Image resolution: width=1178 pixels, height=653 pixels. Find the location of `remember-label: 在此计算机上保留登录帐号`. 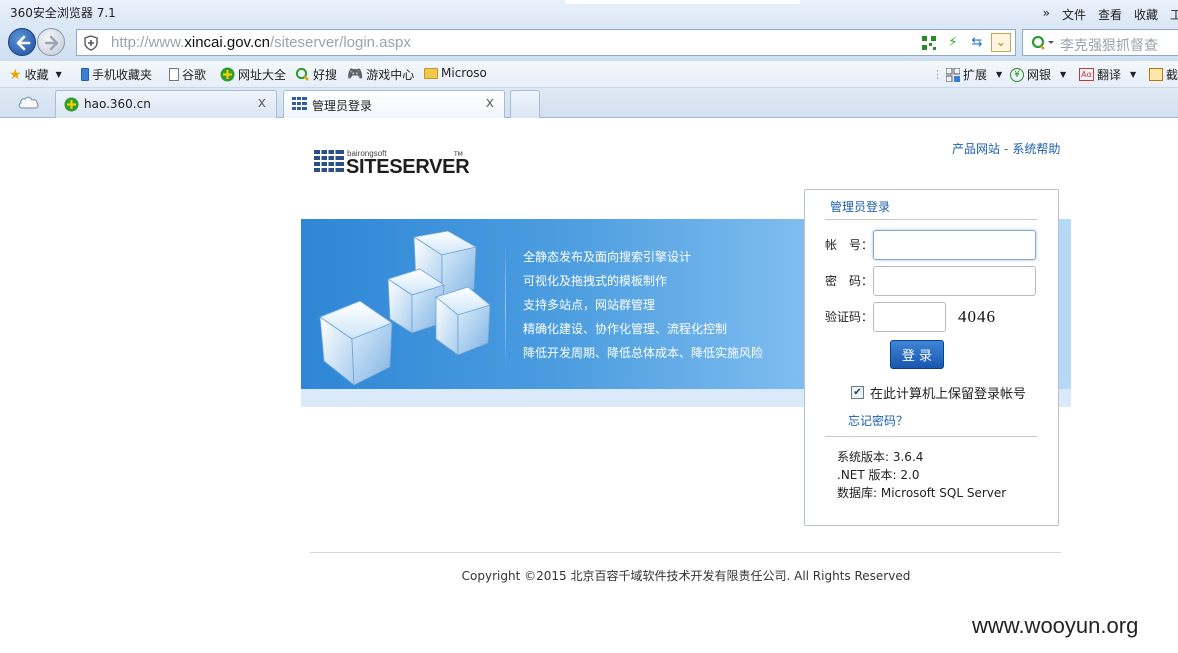

remember-label: 在此计算机上保留登录帐号 is located at coordinates (948, 394).